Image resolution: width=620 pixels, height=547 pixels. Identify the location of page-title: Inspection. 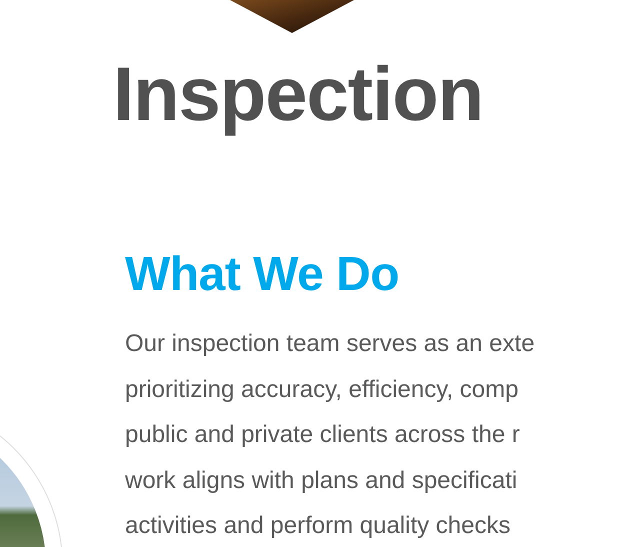
(298, 95).